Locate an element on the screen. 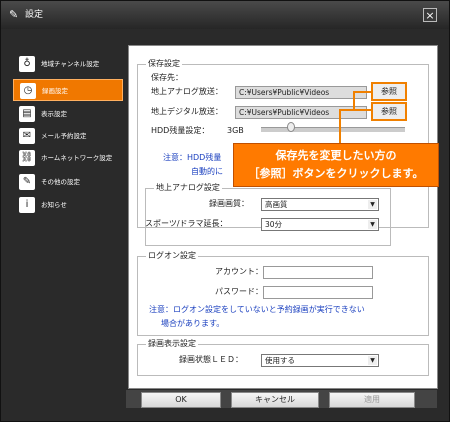  digital-path-label: 地上デジタル放送： is located at coordinates (187, 111).